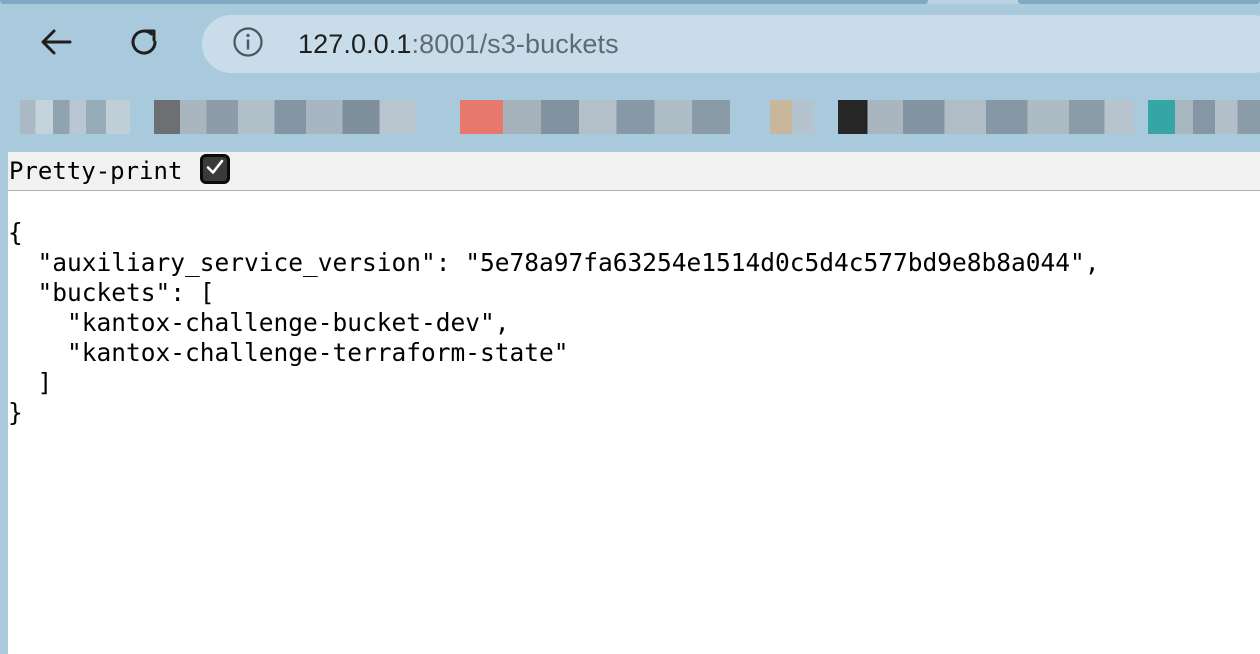 The height and width of the screenshot is (654, 1260). I want to click on json-line: {, so click(15, 232).